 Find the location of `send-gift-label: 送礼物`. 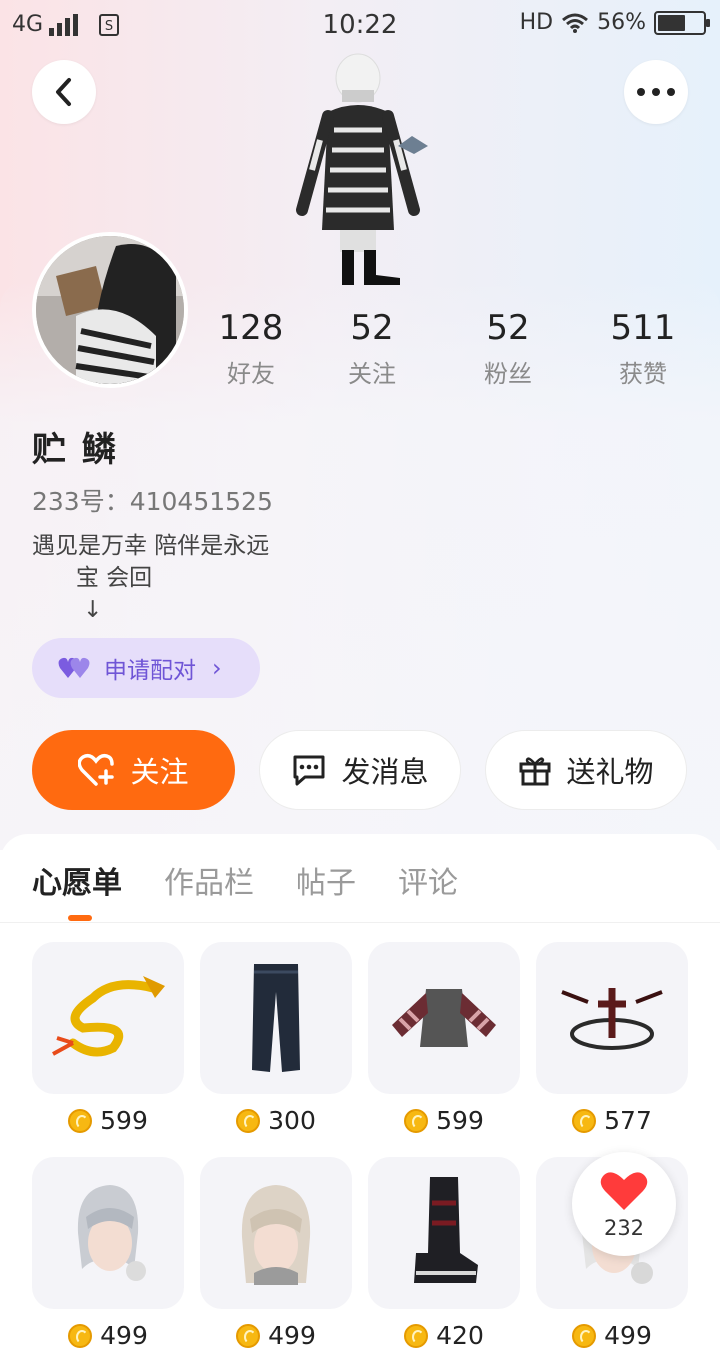

send-gift-label: 送礼物 is located at coordinates (610, 772).